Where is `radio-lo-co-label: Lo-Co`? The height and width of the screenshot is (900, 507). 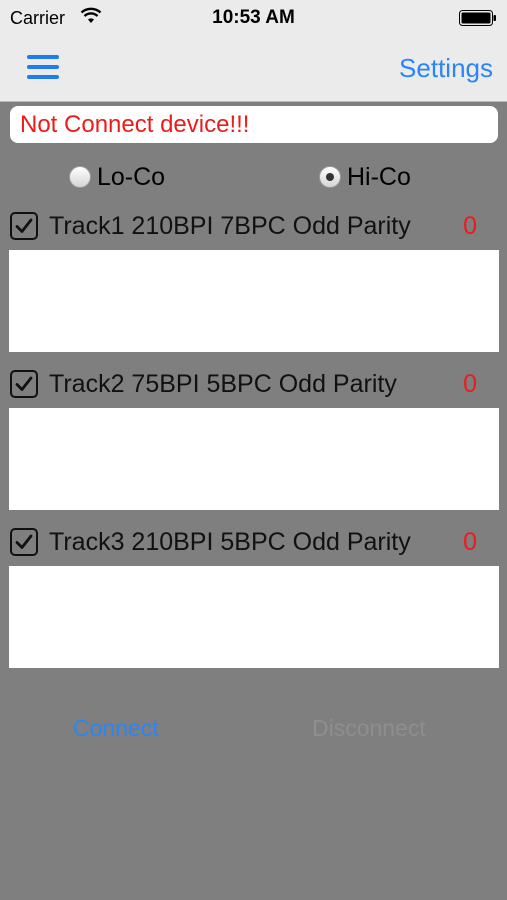
radio-lo-co-label: Lo-Co is located at coordinates (131, 176).